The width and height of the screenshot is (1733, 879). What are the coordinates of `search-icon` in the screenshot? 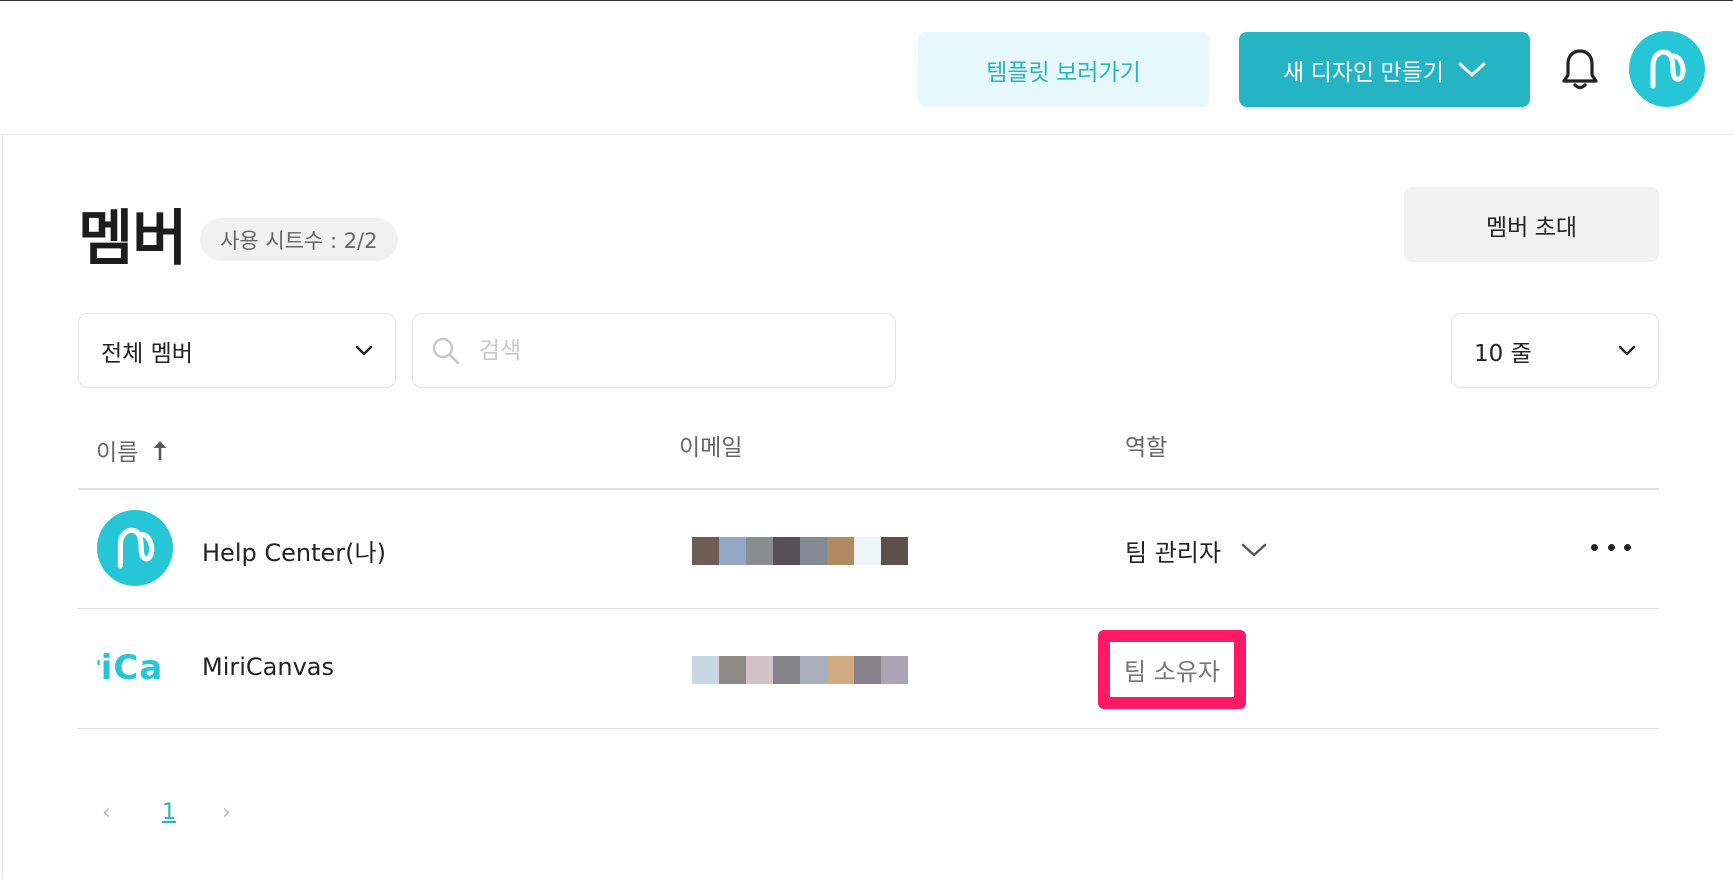 It's located at (446, 350).